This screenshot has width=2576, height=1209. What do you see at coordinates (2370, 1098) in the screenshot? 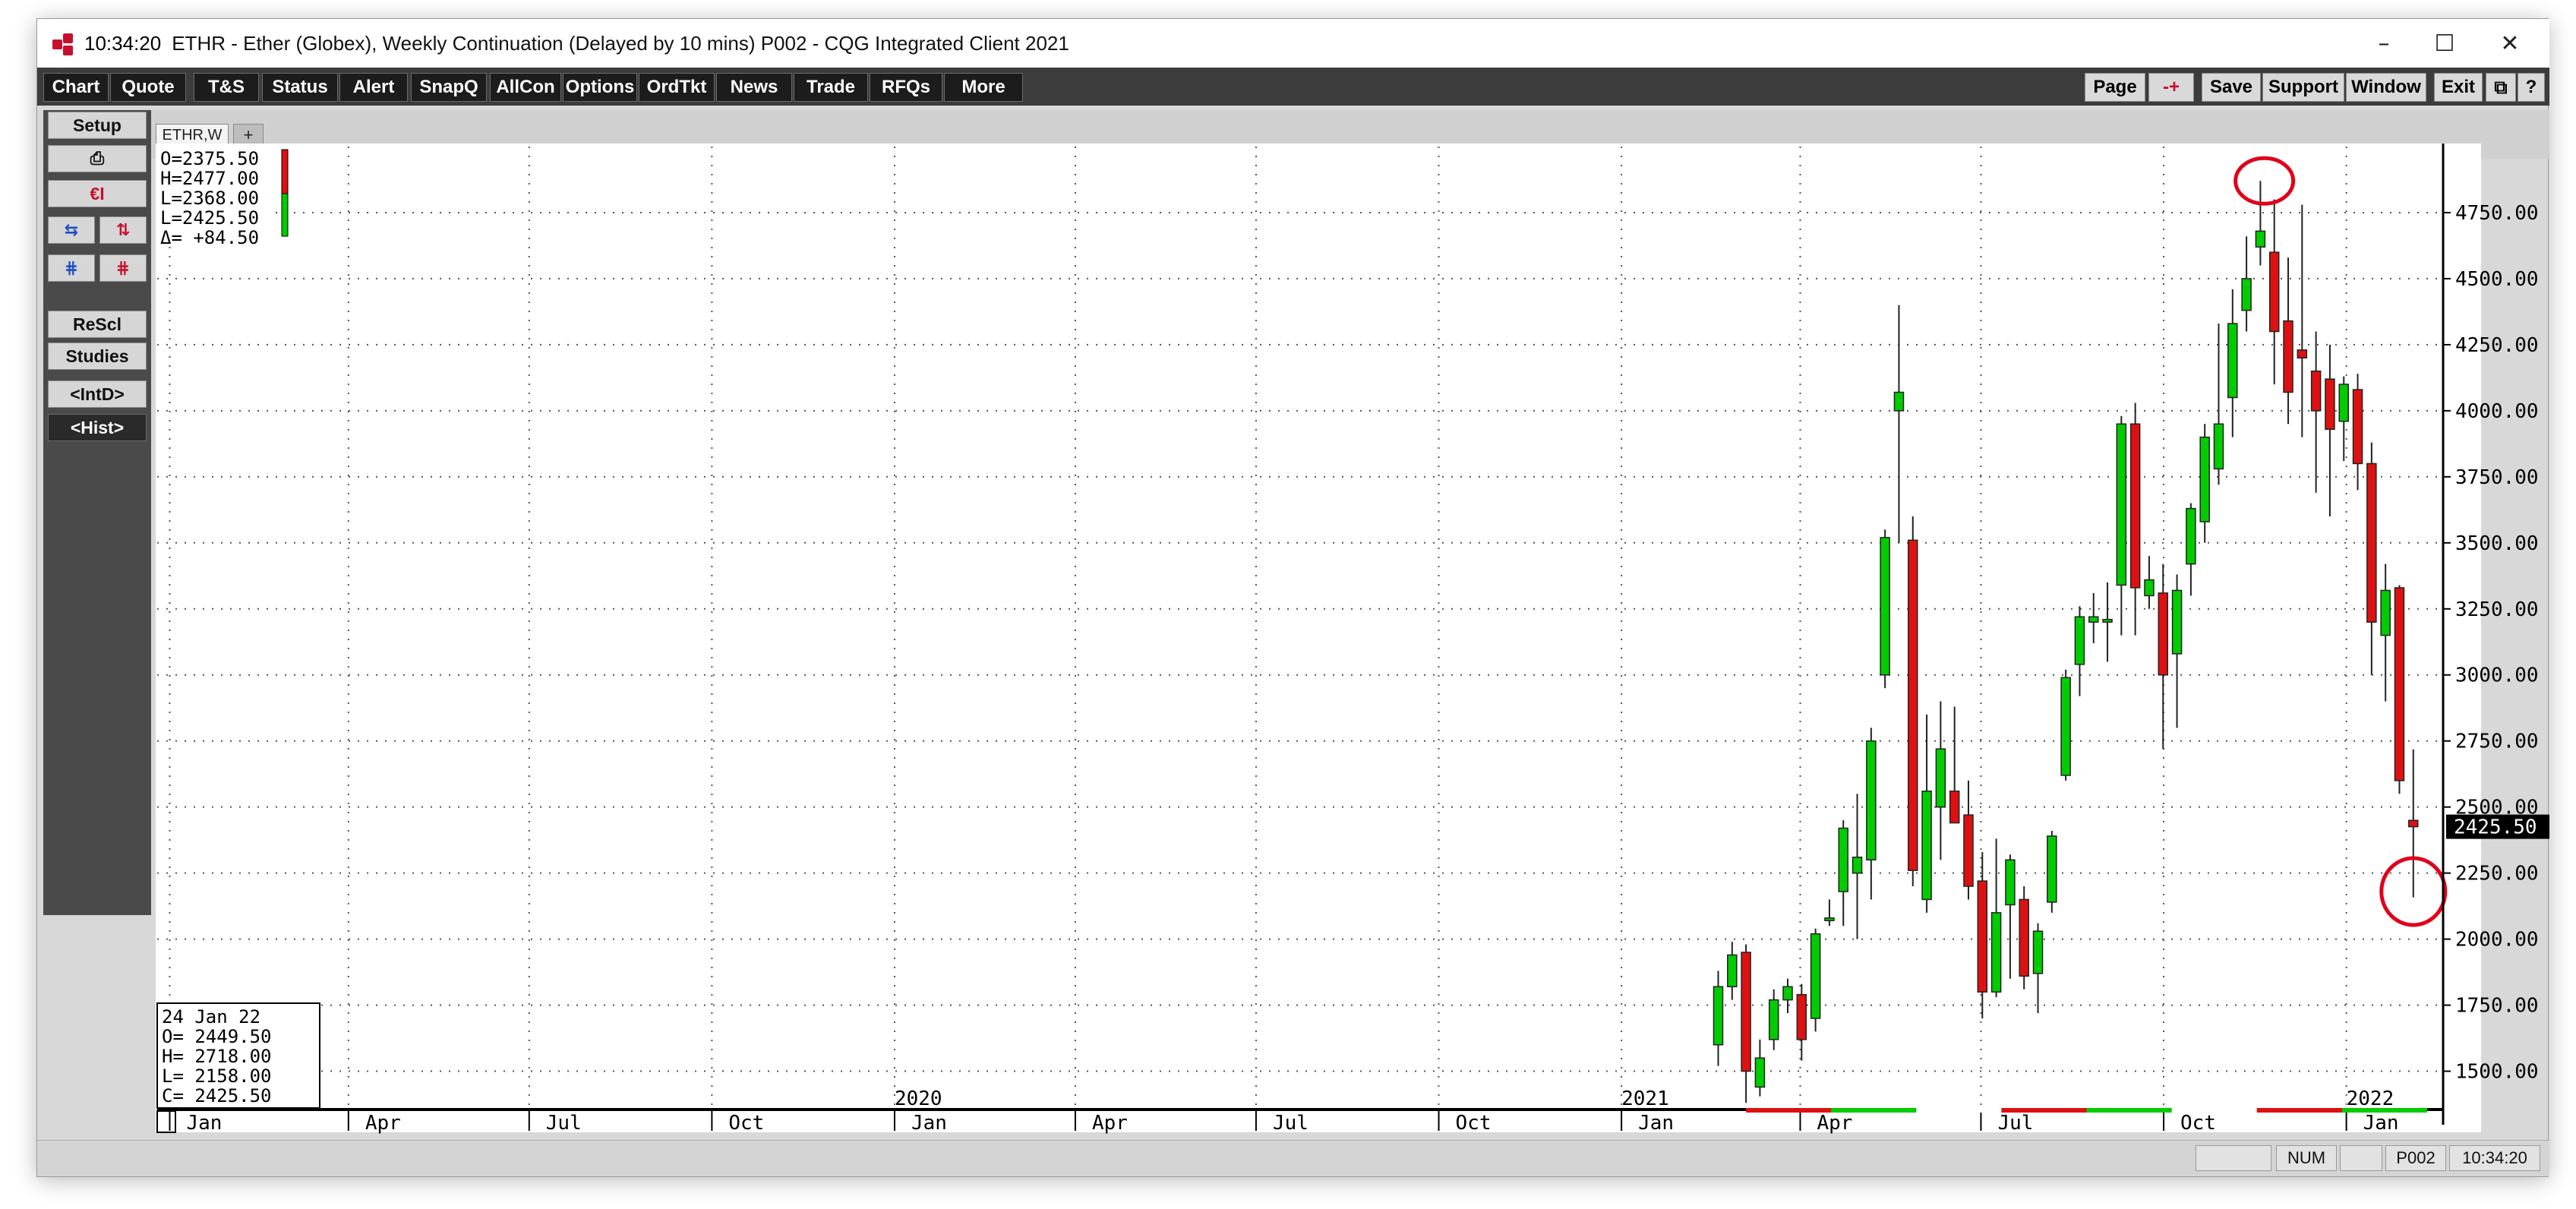
I see `x-year-label: 2022` at bounding box center [2370, 1098].